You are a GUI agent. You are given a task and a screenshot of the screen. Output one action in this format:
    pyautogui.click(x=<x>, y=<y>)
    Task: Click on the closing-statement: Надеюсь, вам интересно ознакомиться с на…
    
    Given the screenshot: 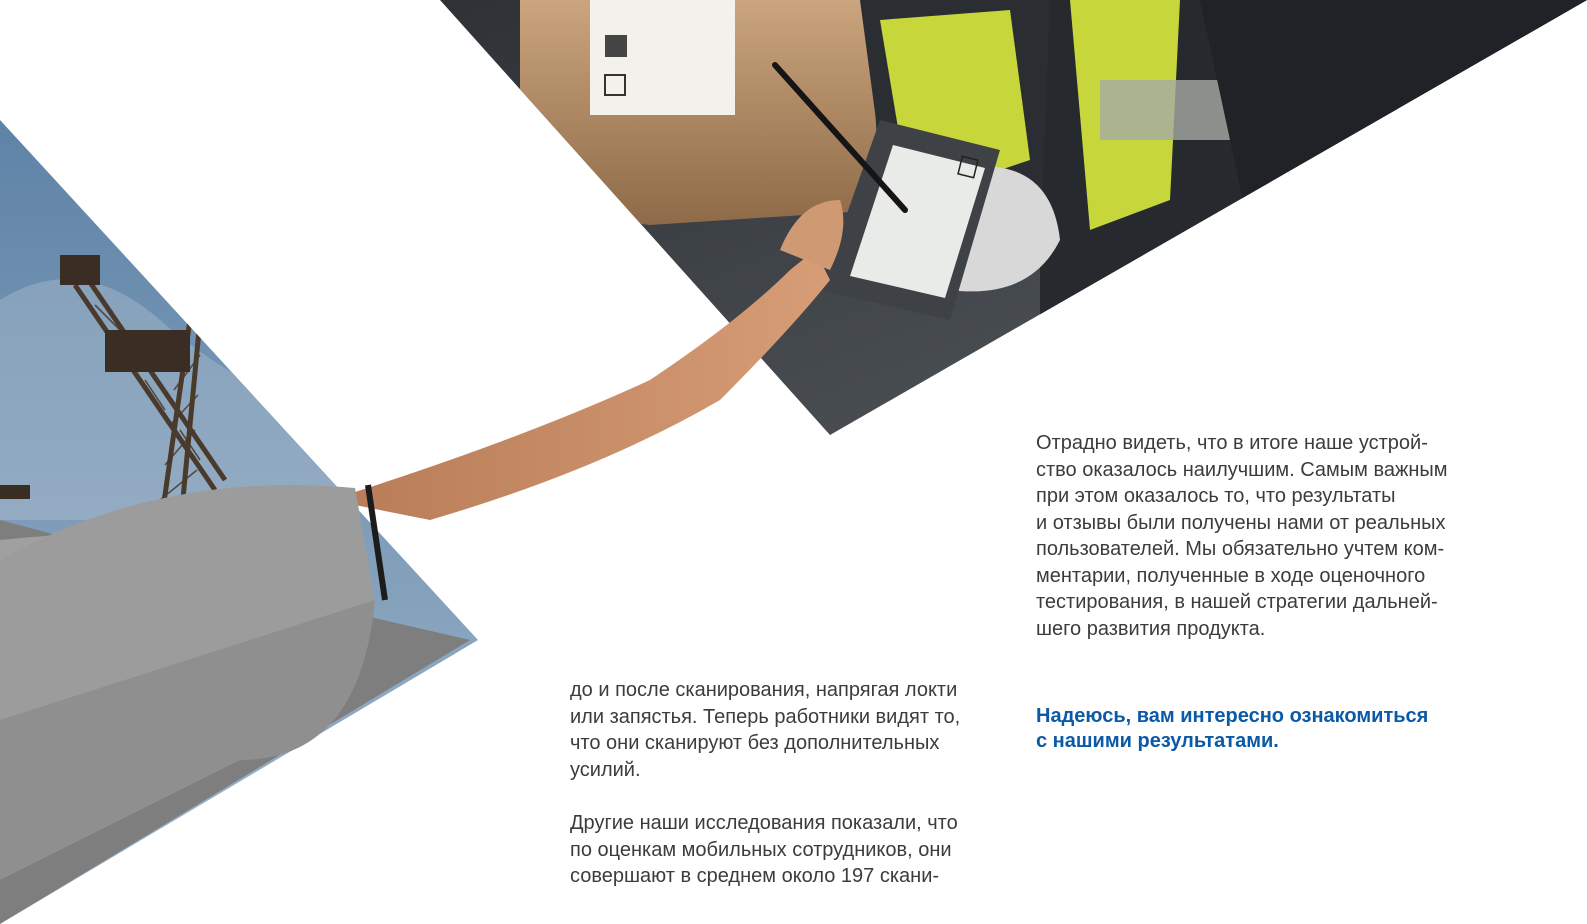 What is the action you would take?
    pyautogui.click(x=1232, y=728)
    